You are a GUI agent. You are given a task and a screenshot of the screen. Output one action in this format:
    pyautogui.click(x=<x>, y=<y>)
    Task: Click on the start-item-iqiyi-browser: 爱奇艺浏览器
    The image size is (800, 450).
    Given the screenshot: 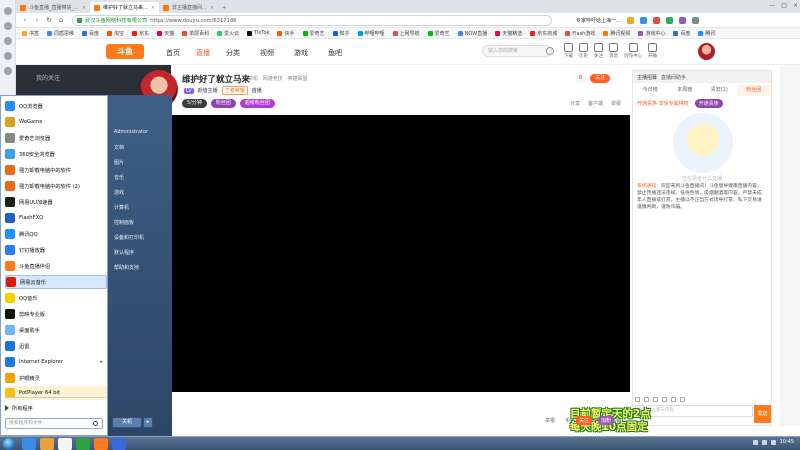 What is the action you would take?
    pyautogui.click(x=56, y=138)
    